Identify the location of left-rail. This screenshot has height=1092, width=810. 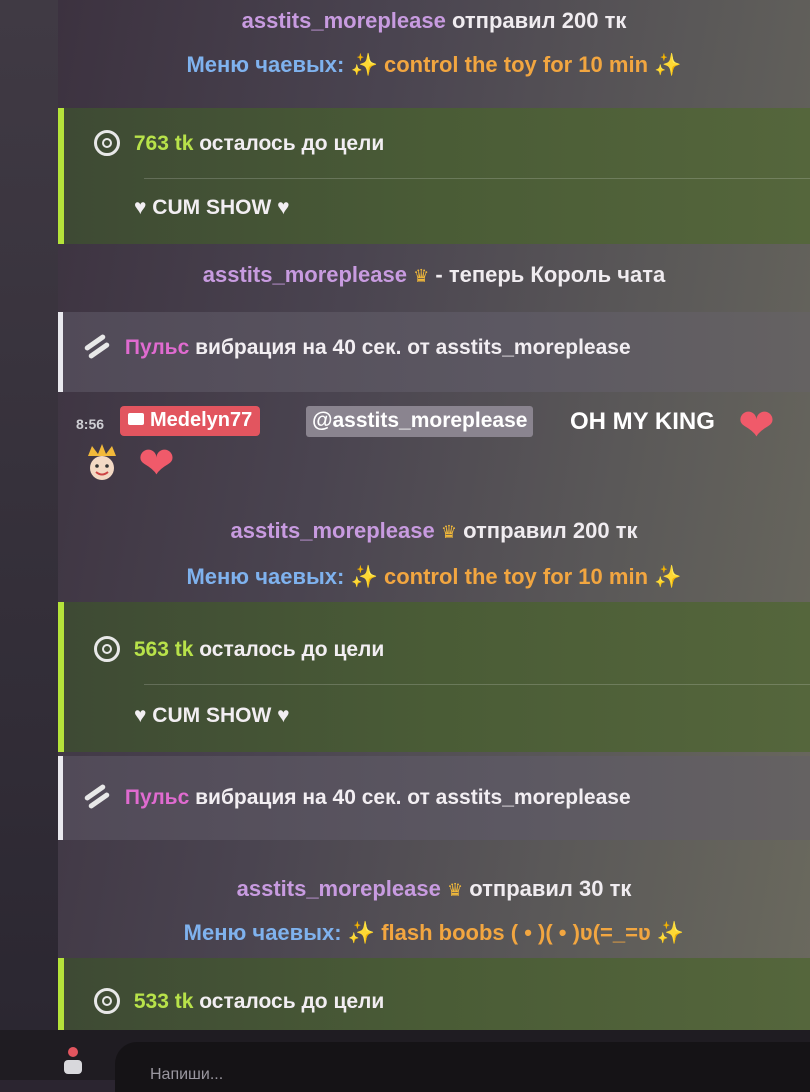
(29, 540).